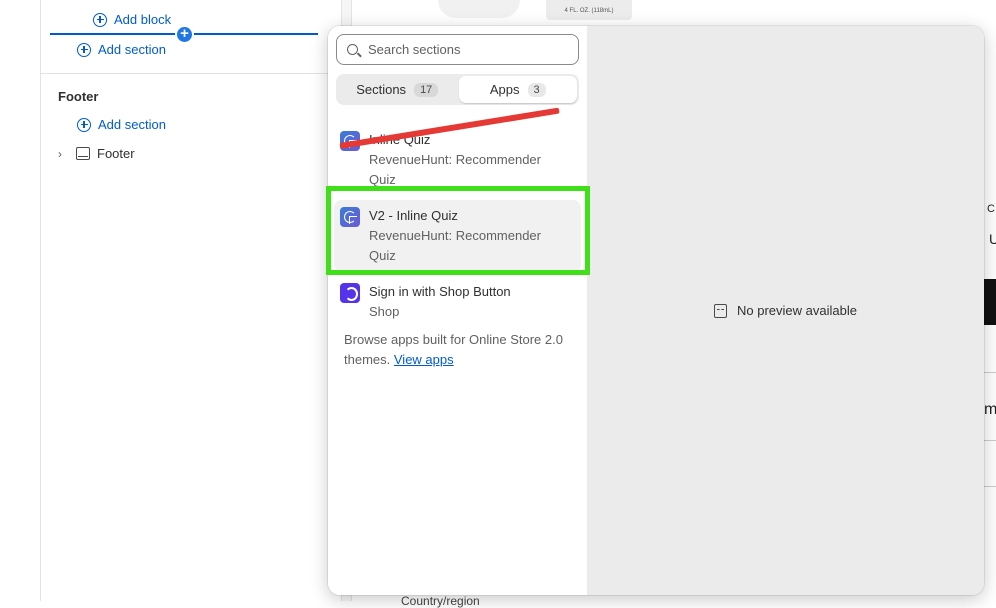 The image size is (996, 608). What do you see at coordinates (536, 89) in the screenshot?
I see `tab-count-badge: 3` at bounding box center [536, 89].